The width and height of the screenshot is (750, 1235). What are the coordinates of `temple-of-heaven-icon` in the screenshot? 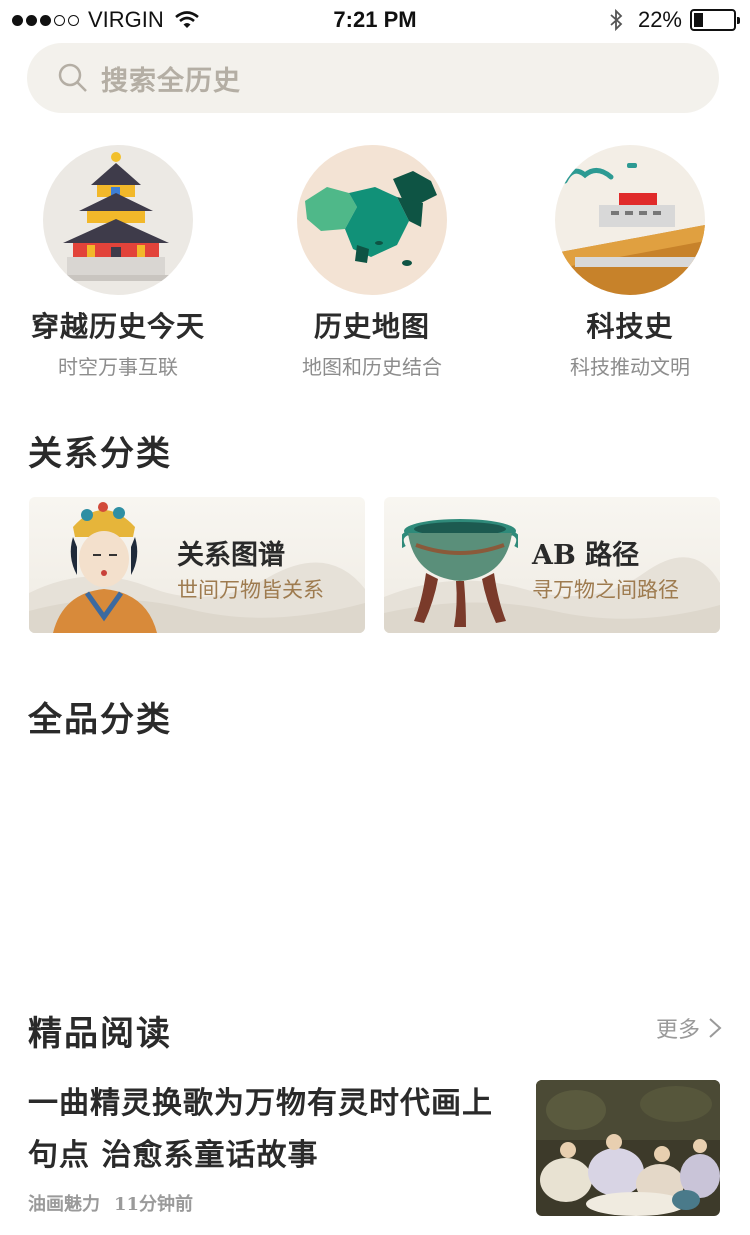 It's located at (118, 220).